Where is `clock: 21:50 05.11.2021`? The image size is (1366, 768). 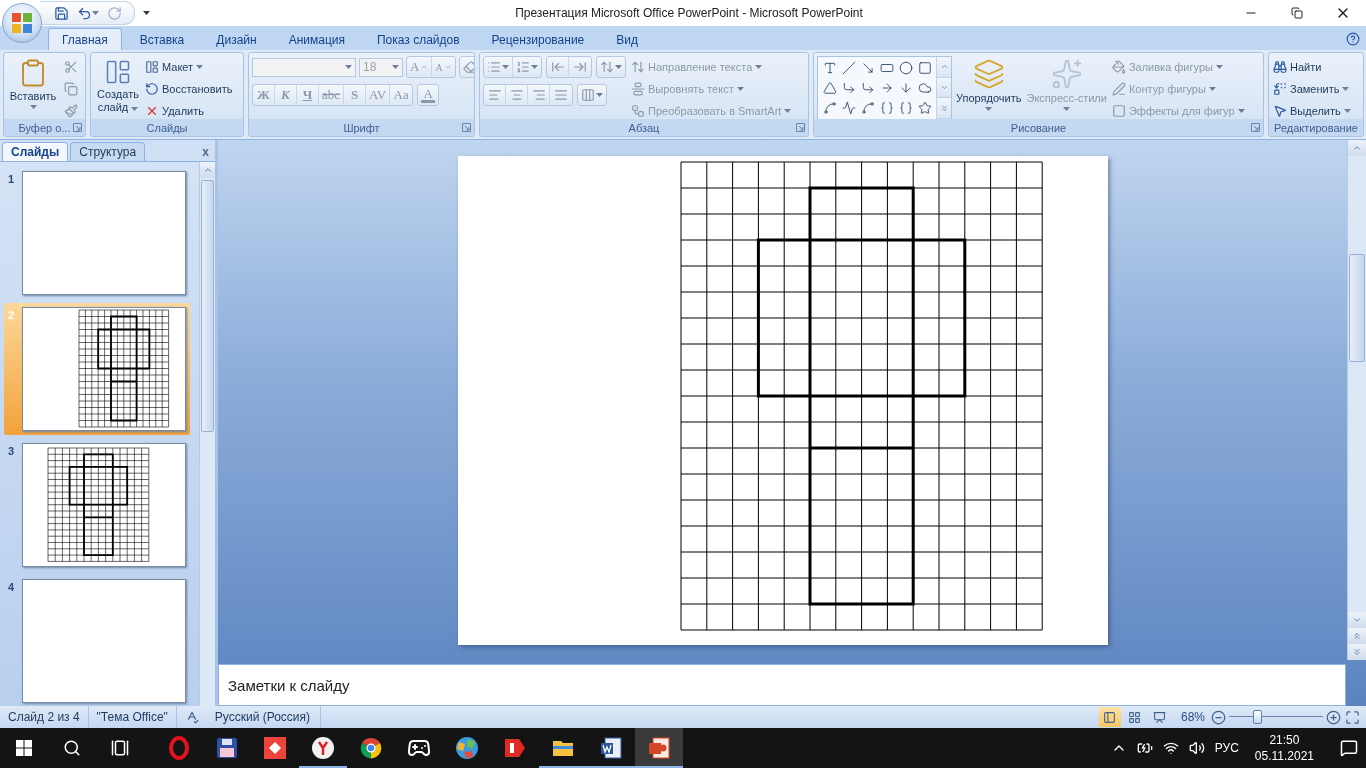
clock: 21:50 05.11.2021 is located at coordinates (1284, 748).